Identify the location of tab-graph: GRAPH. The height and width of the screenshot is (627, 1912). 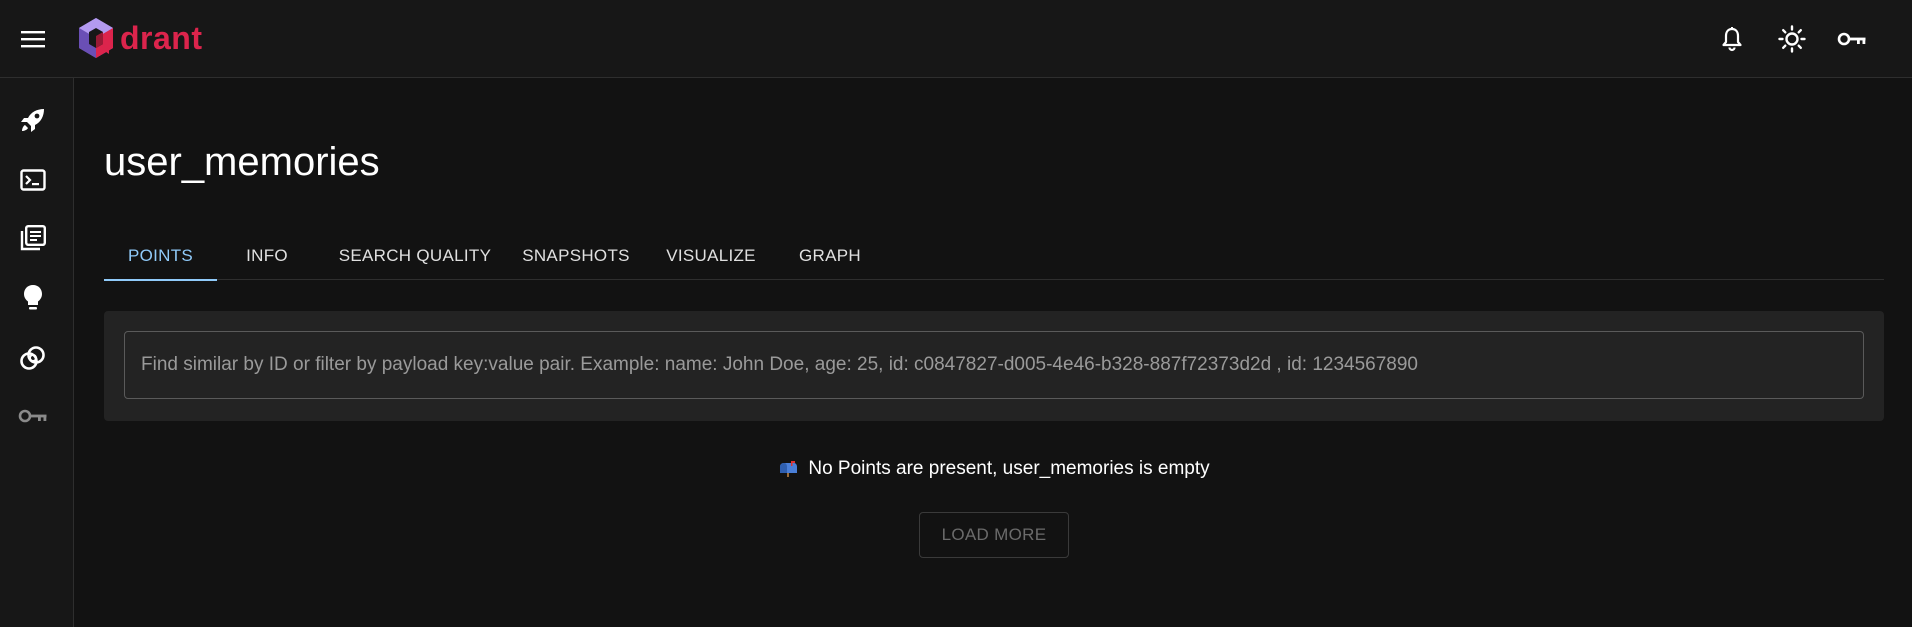
(830, 256).